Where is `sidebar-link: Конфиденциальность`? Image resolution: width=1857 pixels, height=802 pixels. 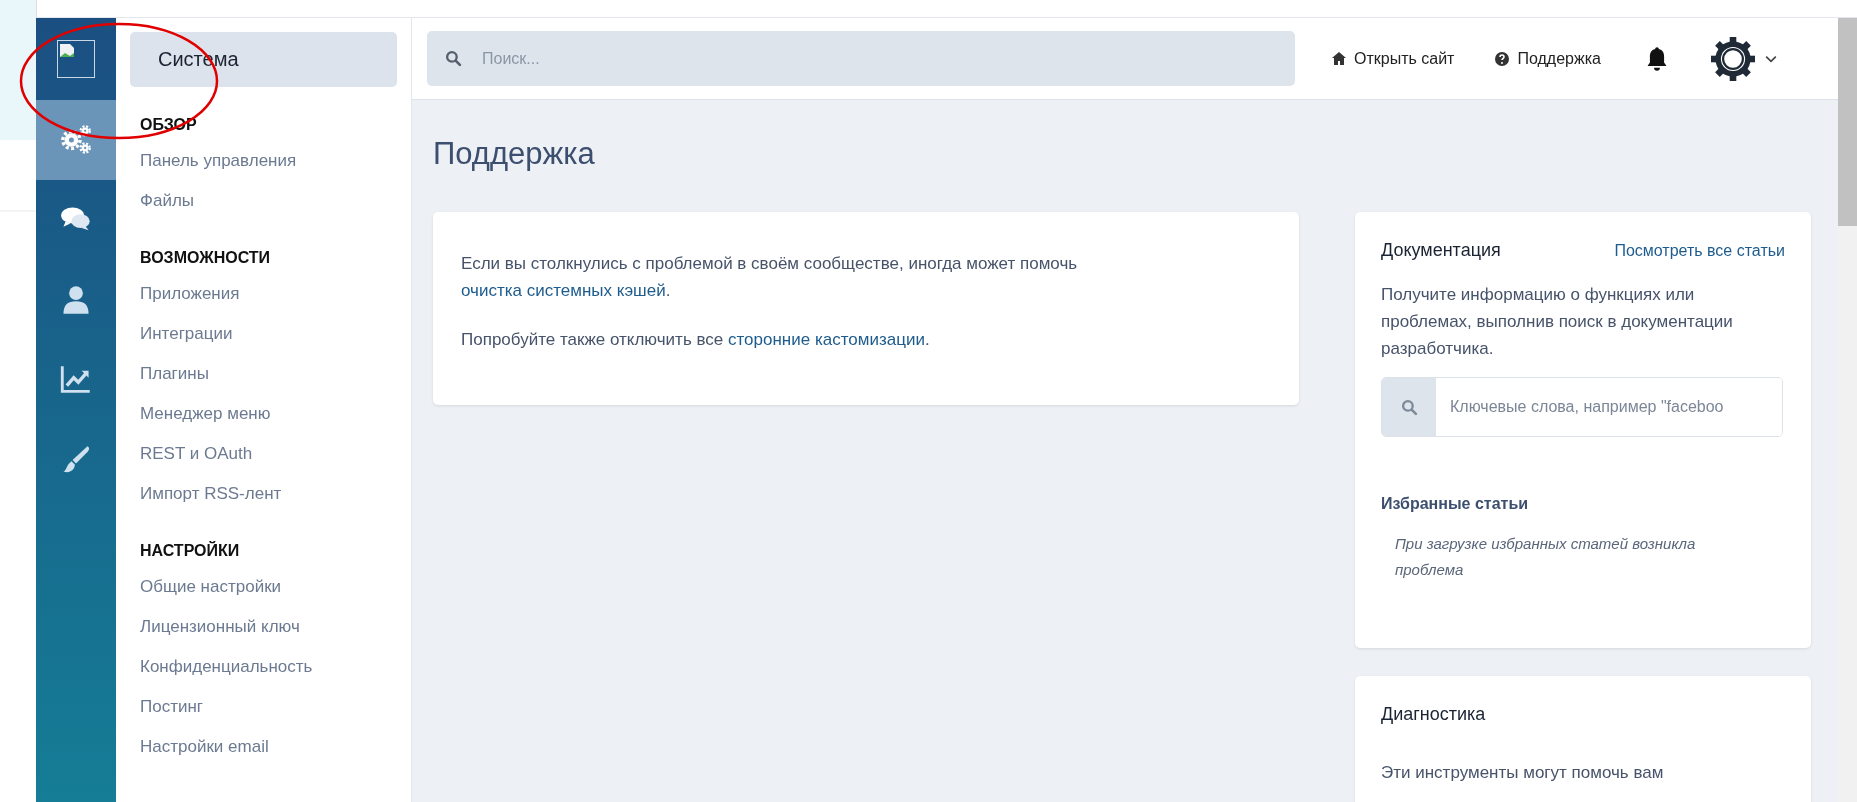 sidebar-link: Конфиденциальность is located at coordinates (226, 667).